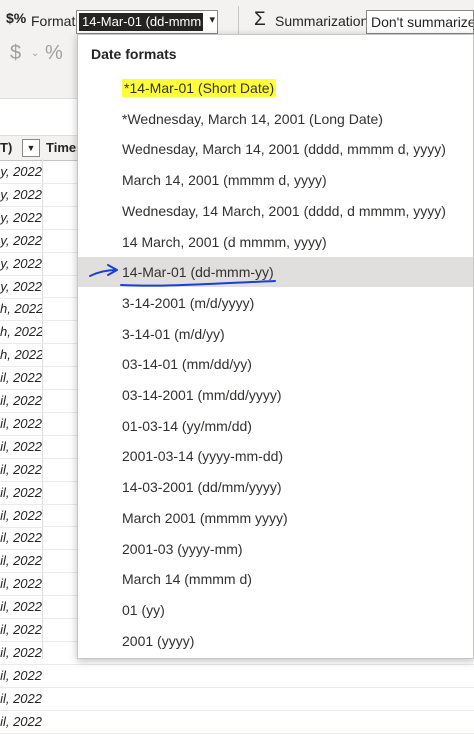 The image size is (474, 734). I want to click on format-select-value: 14-Mar-01 (dd-mmm, so click(141, 22).